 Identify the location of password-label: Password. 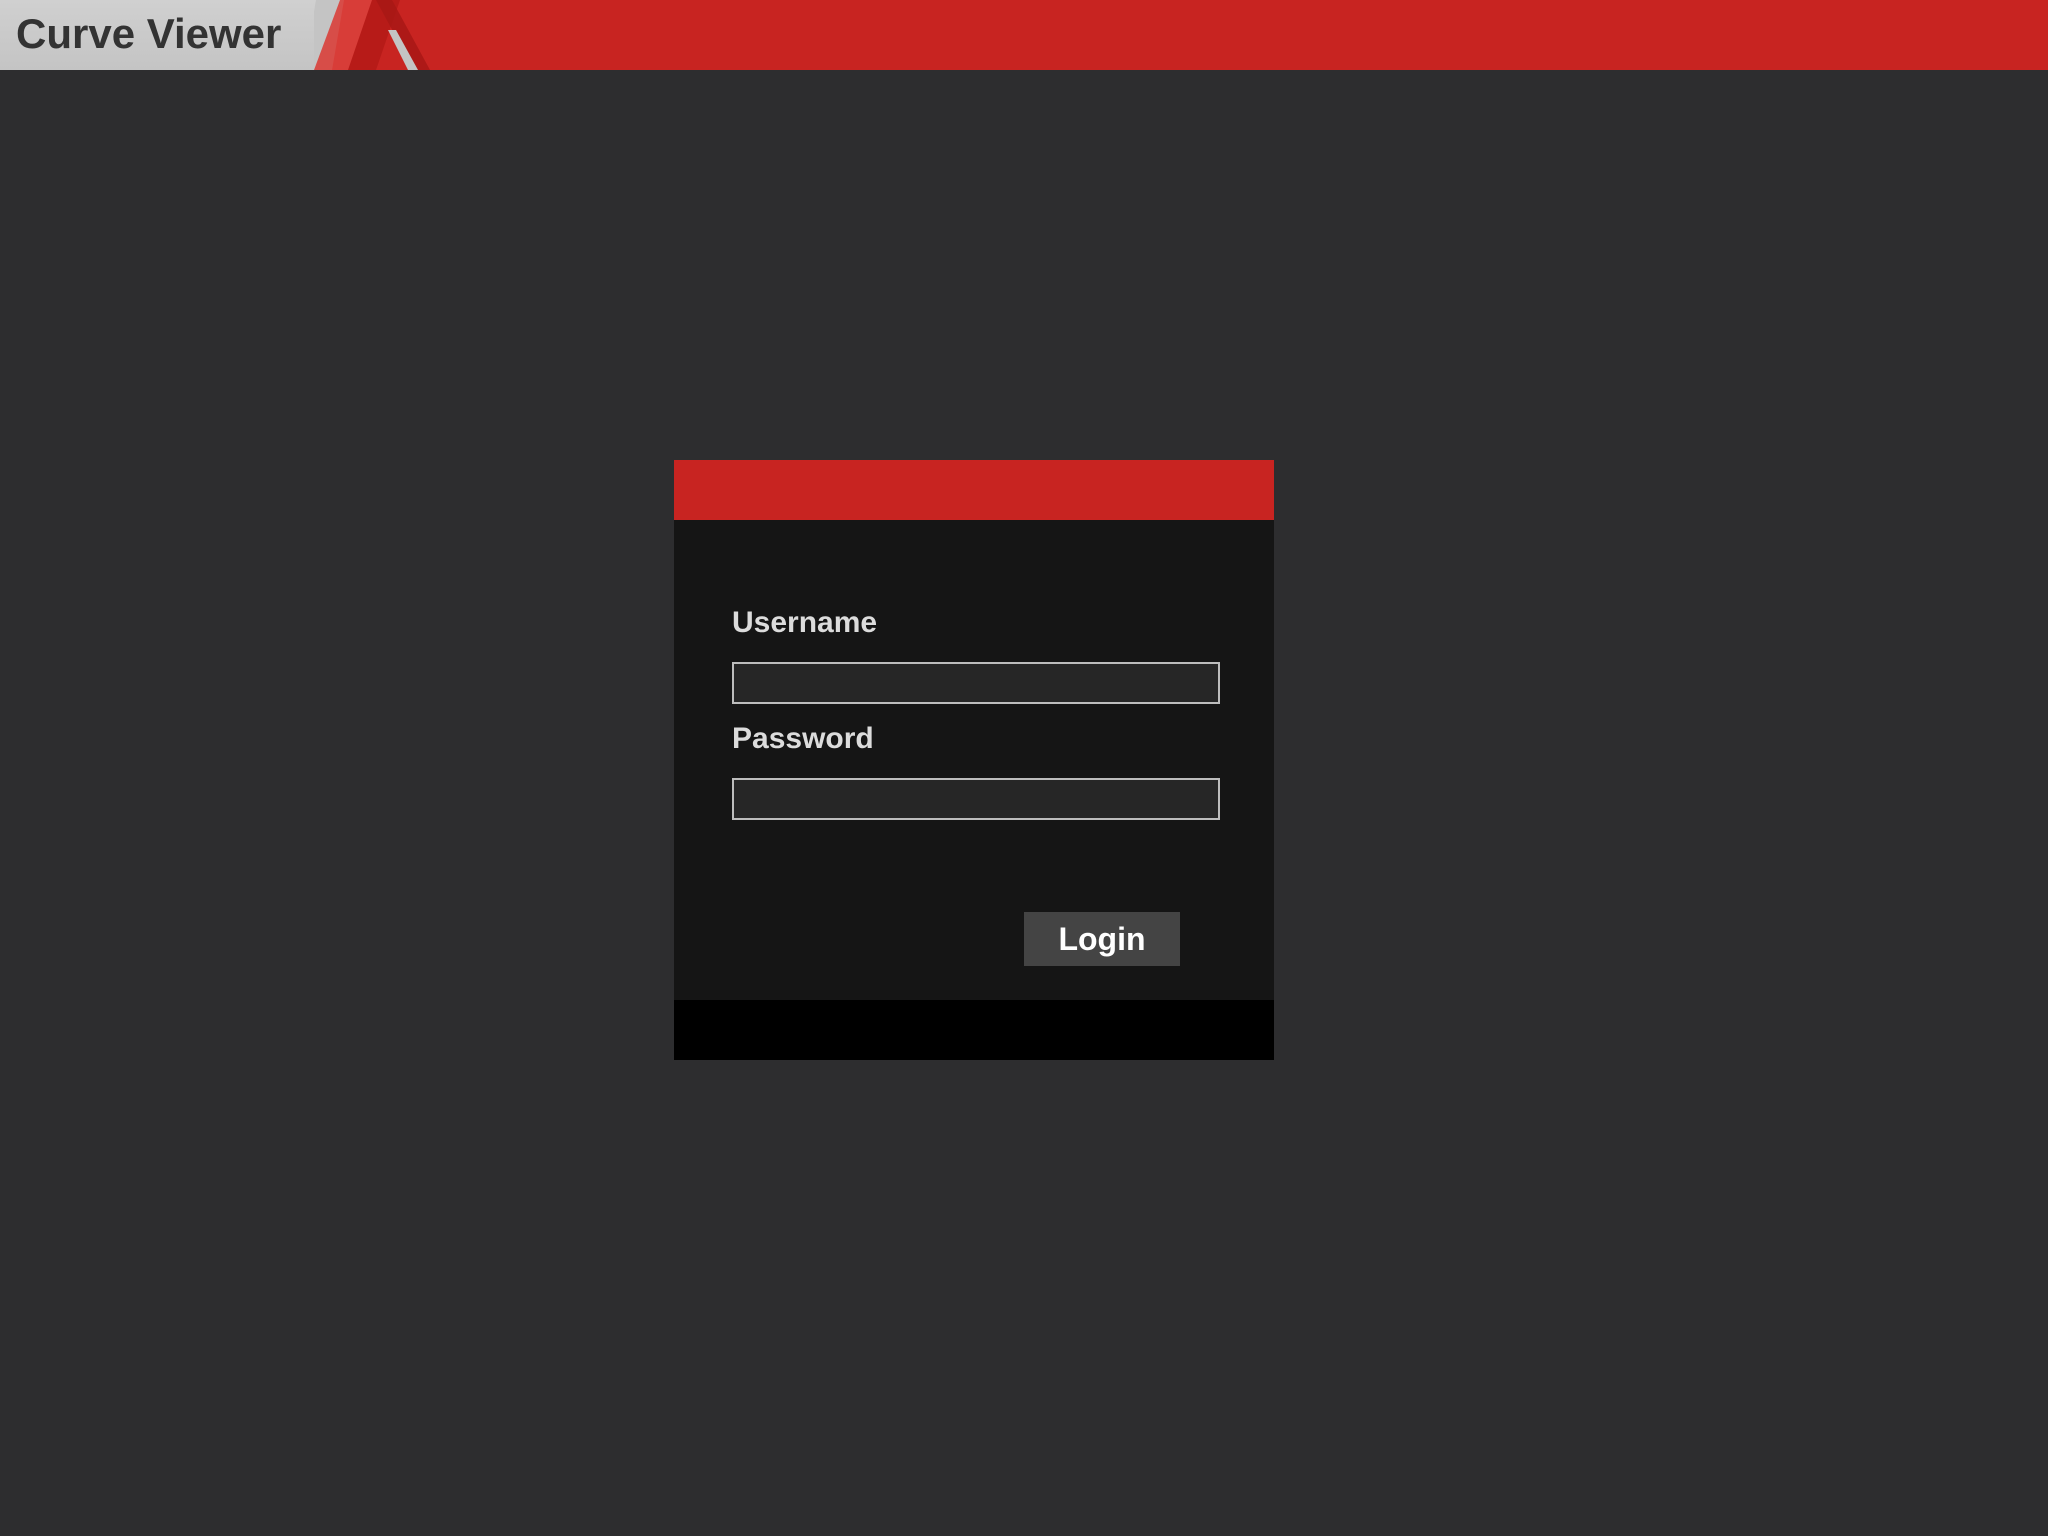
(803, 738).